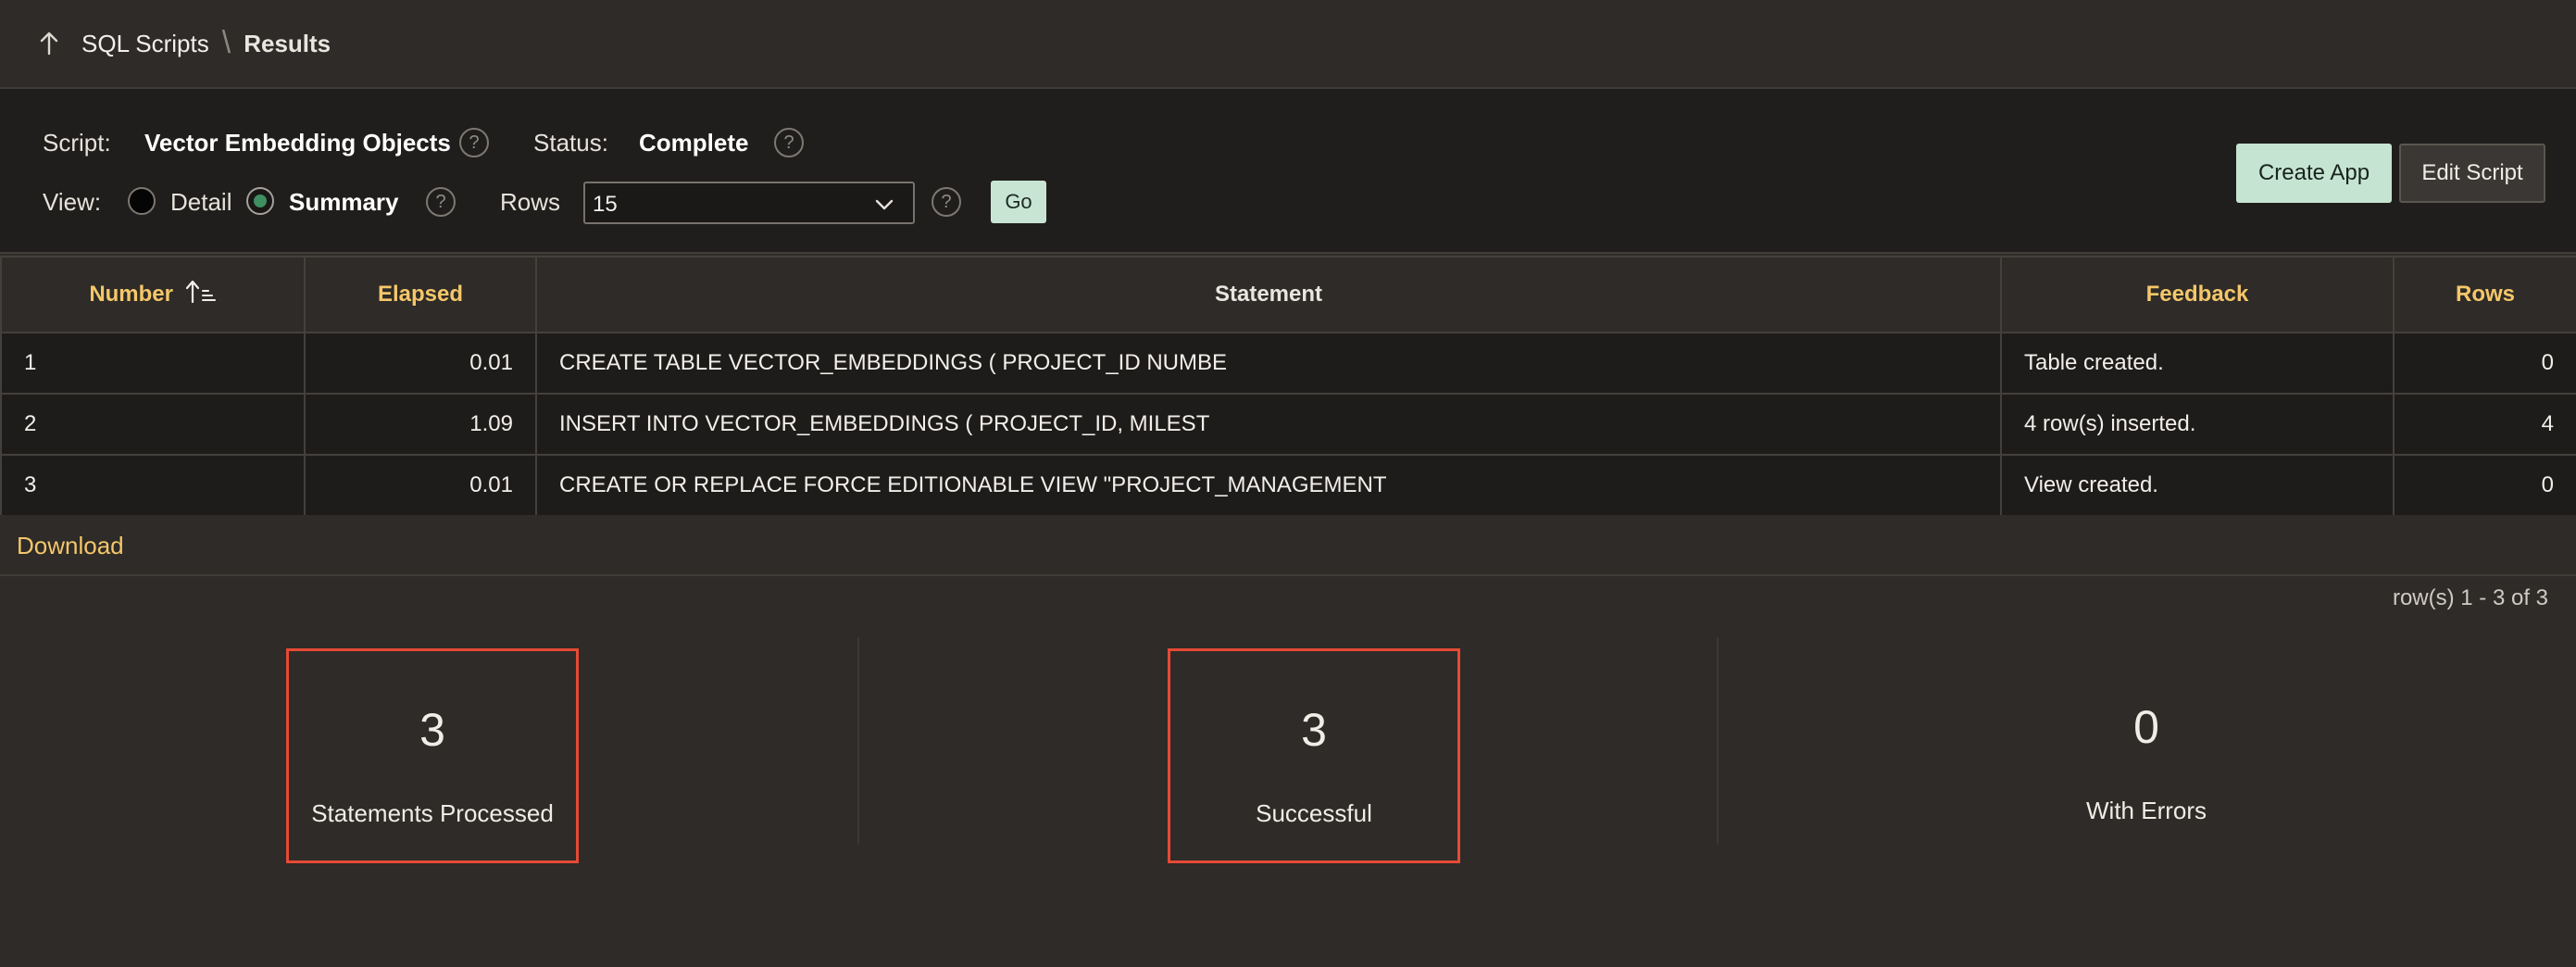  I want to click on rows-help-icon: ?, so click(947, 202).